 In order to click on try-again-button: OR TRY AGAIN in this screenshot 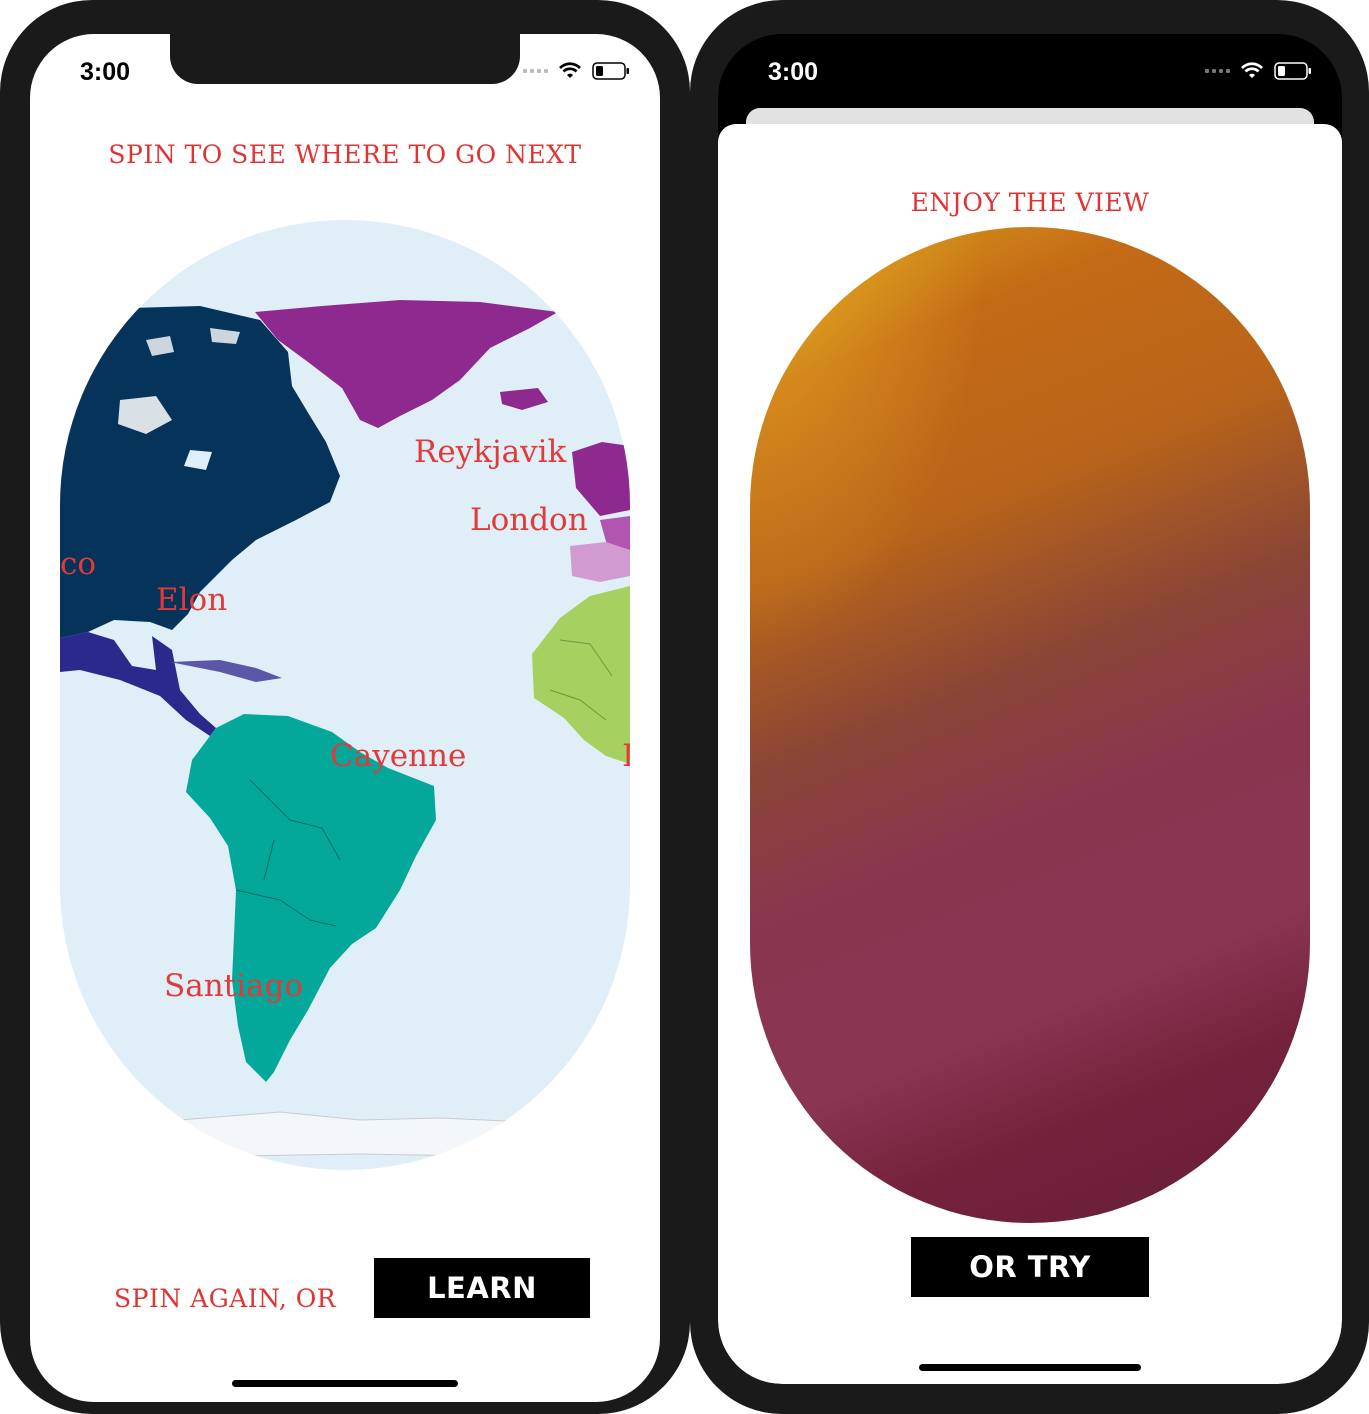, I will do `click(1030, 1290)`.